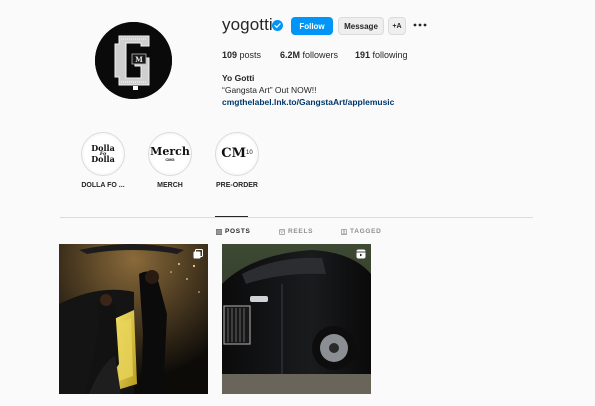 This screenshot has height=406, width=595. What do you see at coordinates (363, 55) in the screenshot?
I see `following-count: 191` at bounding box center [363, 55].